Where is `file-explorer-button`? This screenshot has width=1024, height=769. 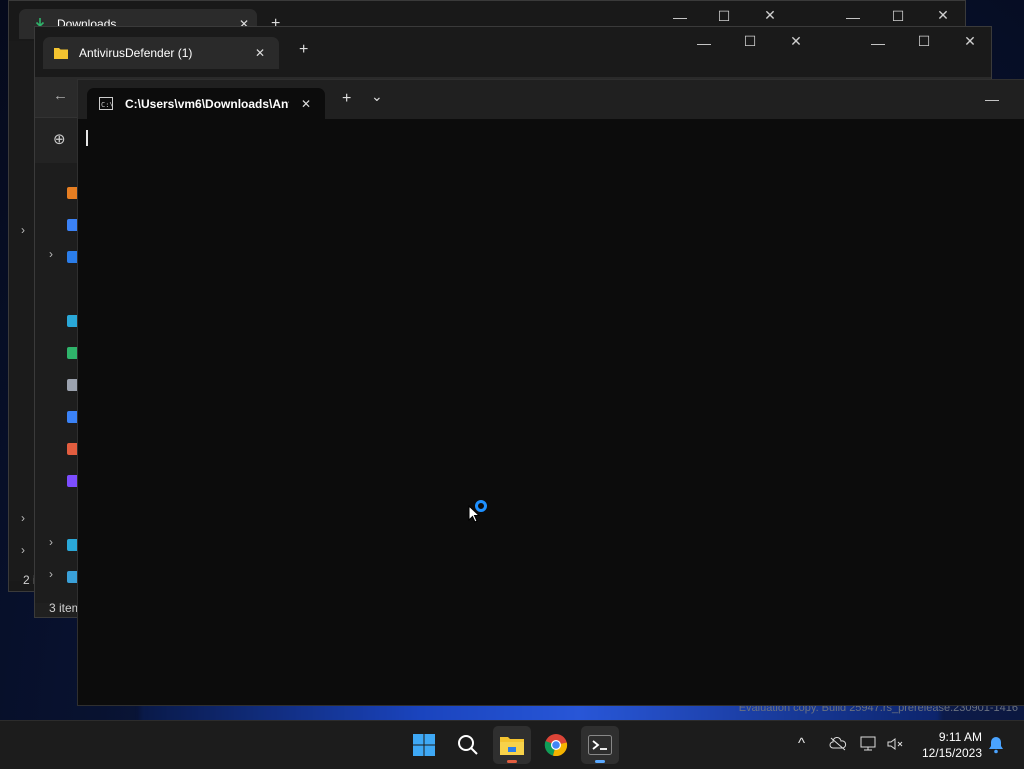 file-explorer-button is located at coordinates (512, 745).